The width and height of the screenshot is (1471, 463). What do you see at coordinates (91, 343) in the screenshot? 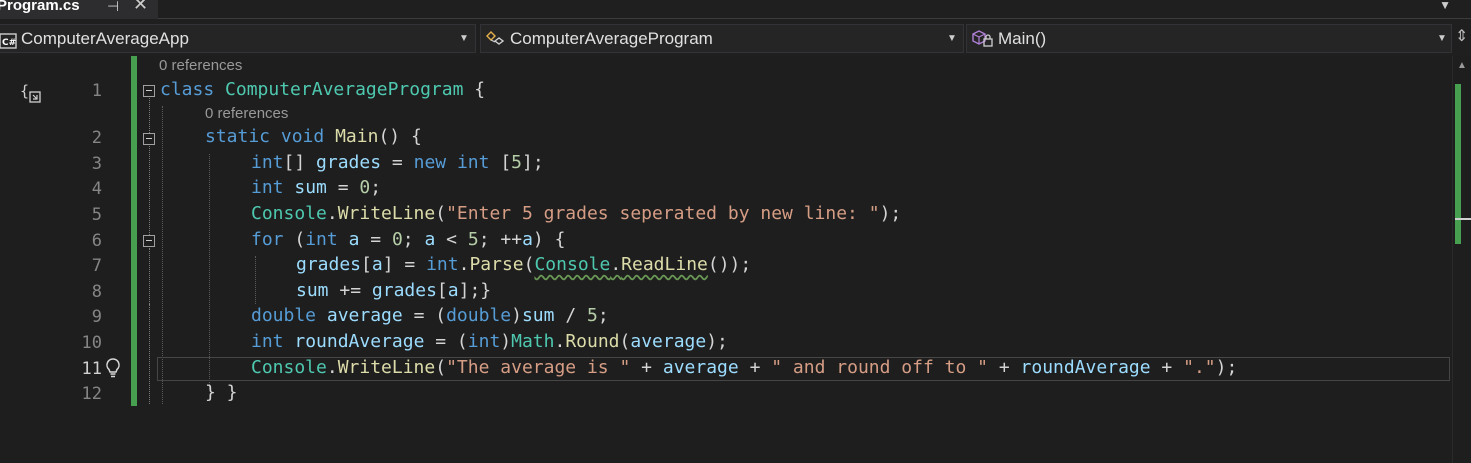
I see `line-number: 10` at bounding box center [91, 343].